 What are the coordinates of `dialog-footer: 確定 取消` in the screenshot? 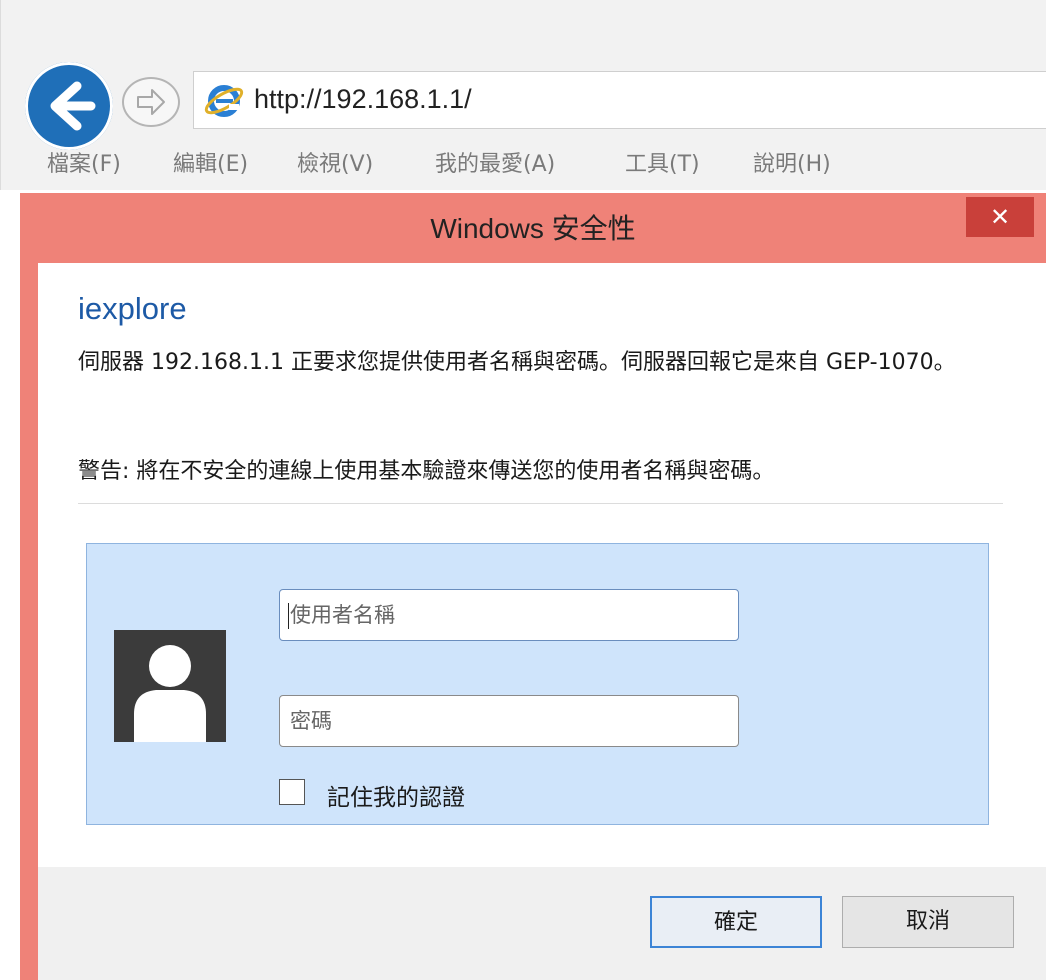 It's located at (542, 923).